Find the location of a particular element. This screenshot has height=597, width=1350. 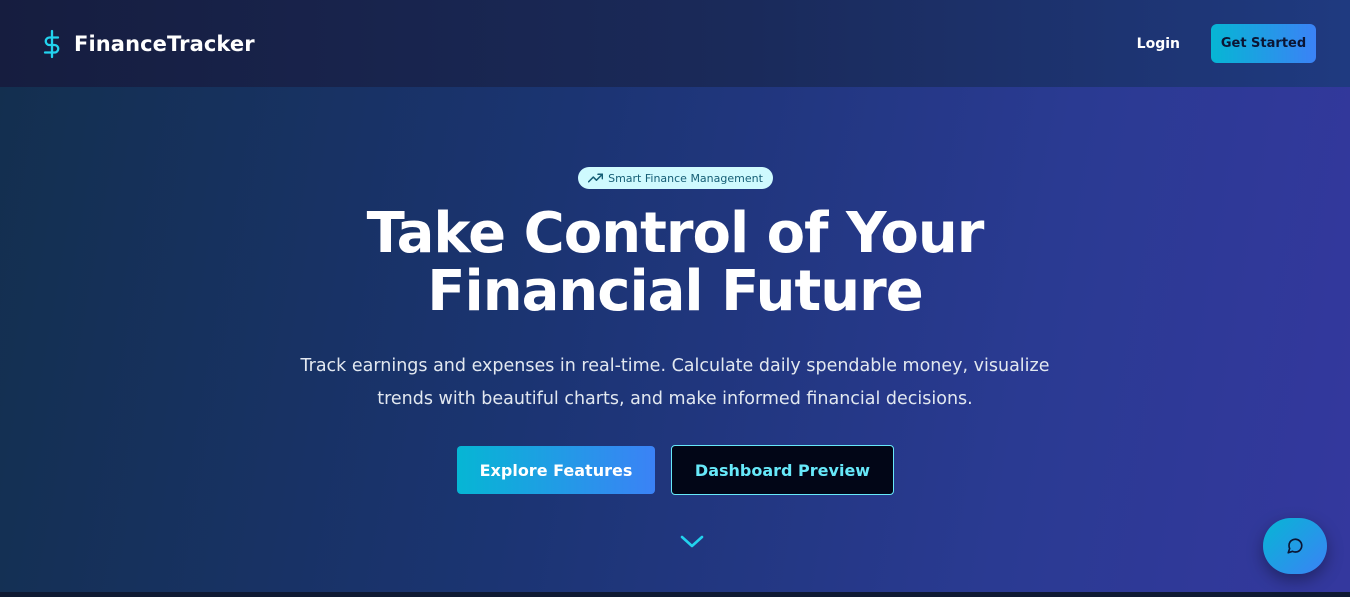

brand-name: FinanceTracker is located at coordinates (164, 43).